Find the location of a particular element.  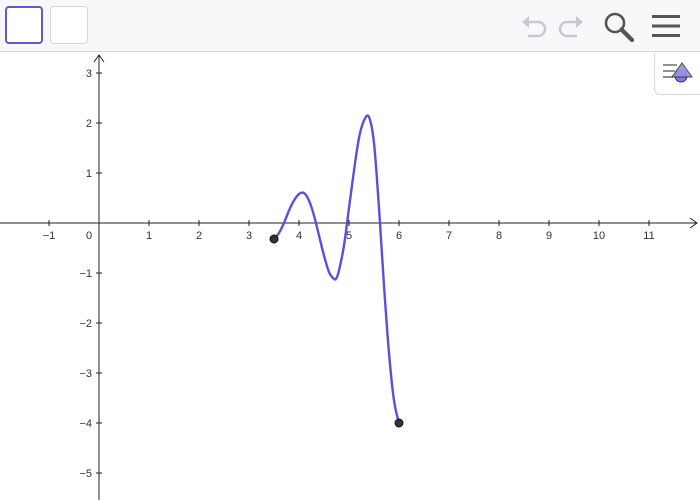

undo-icon is located at coordinates (534, 27).